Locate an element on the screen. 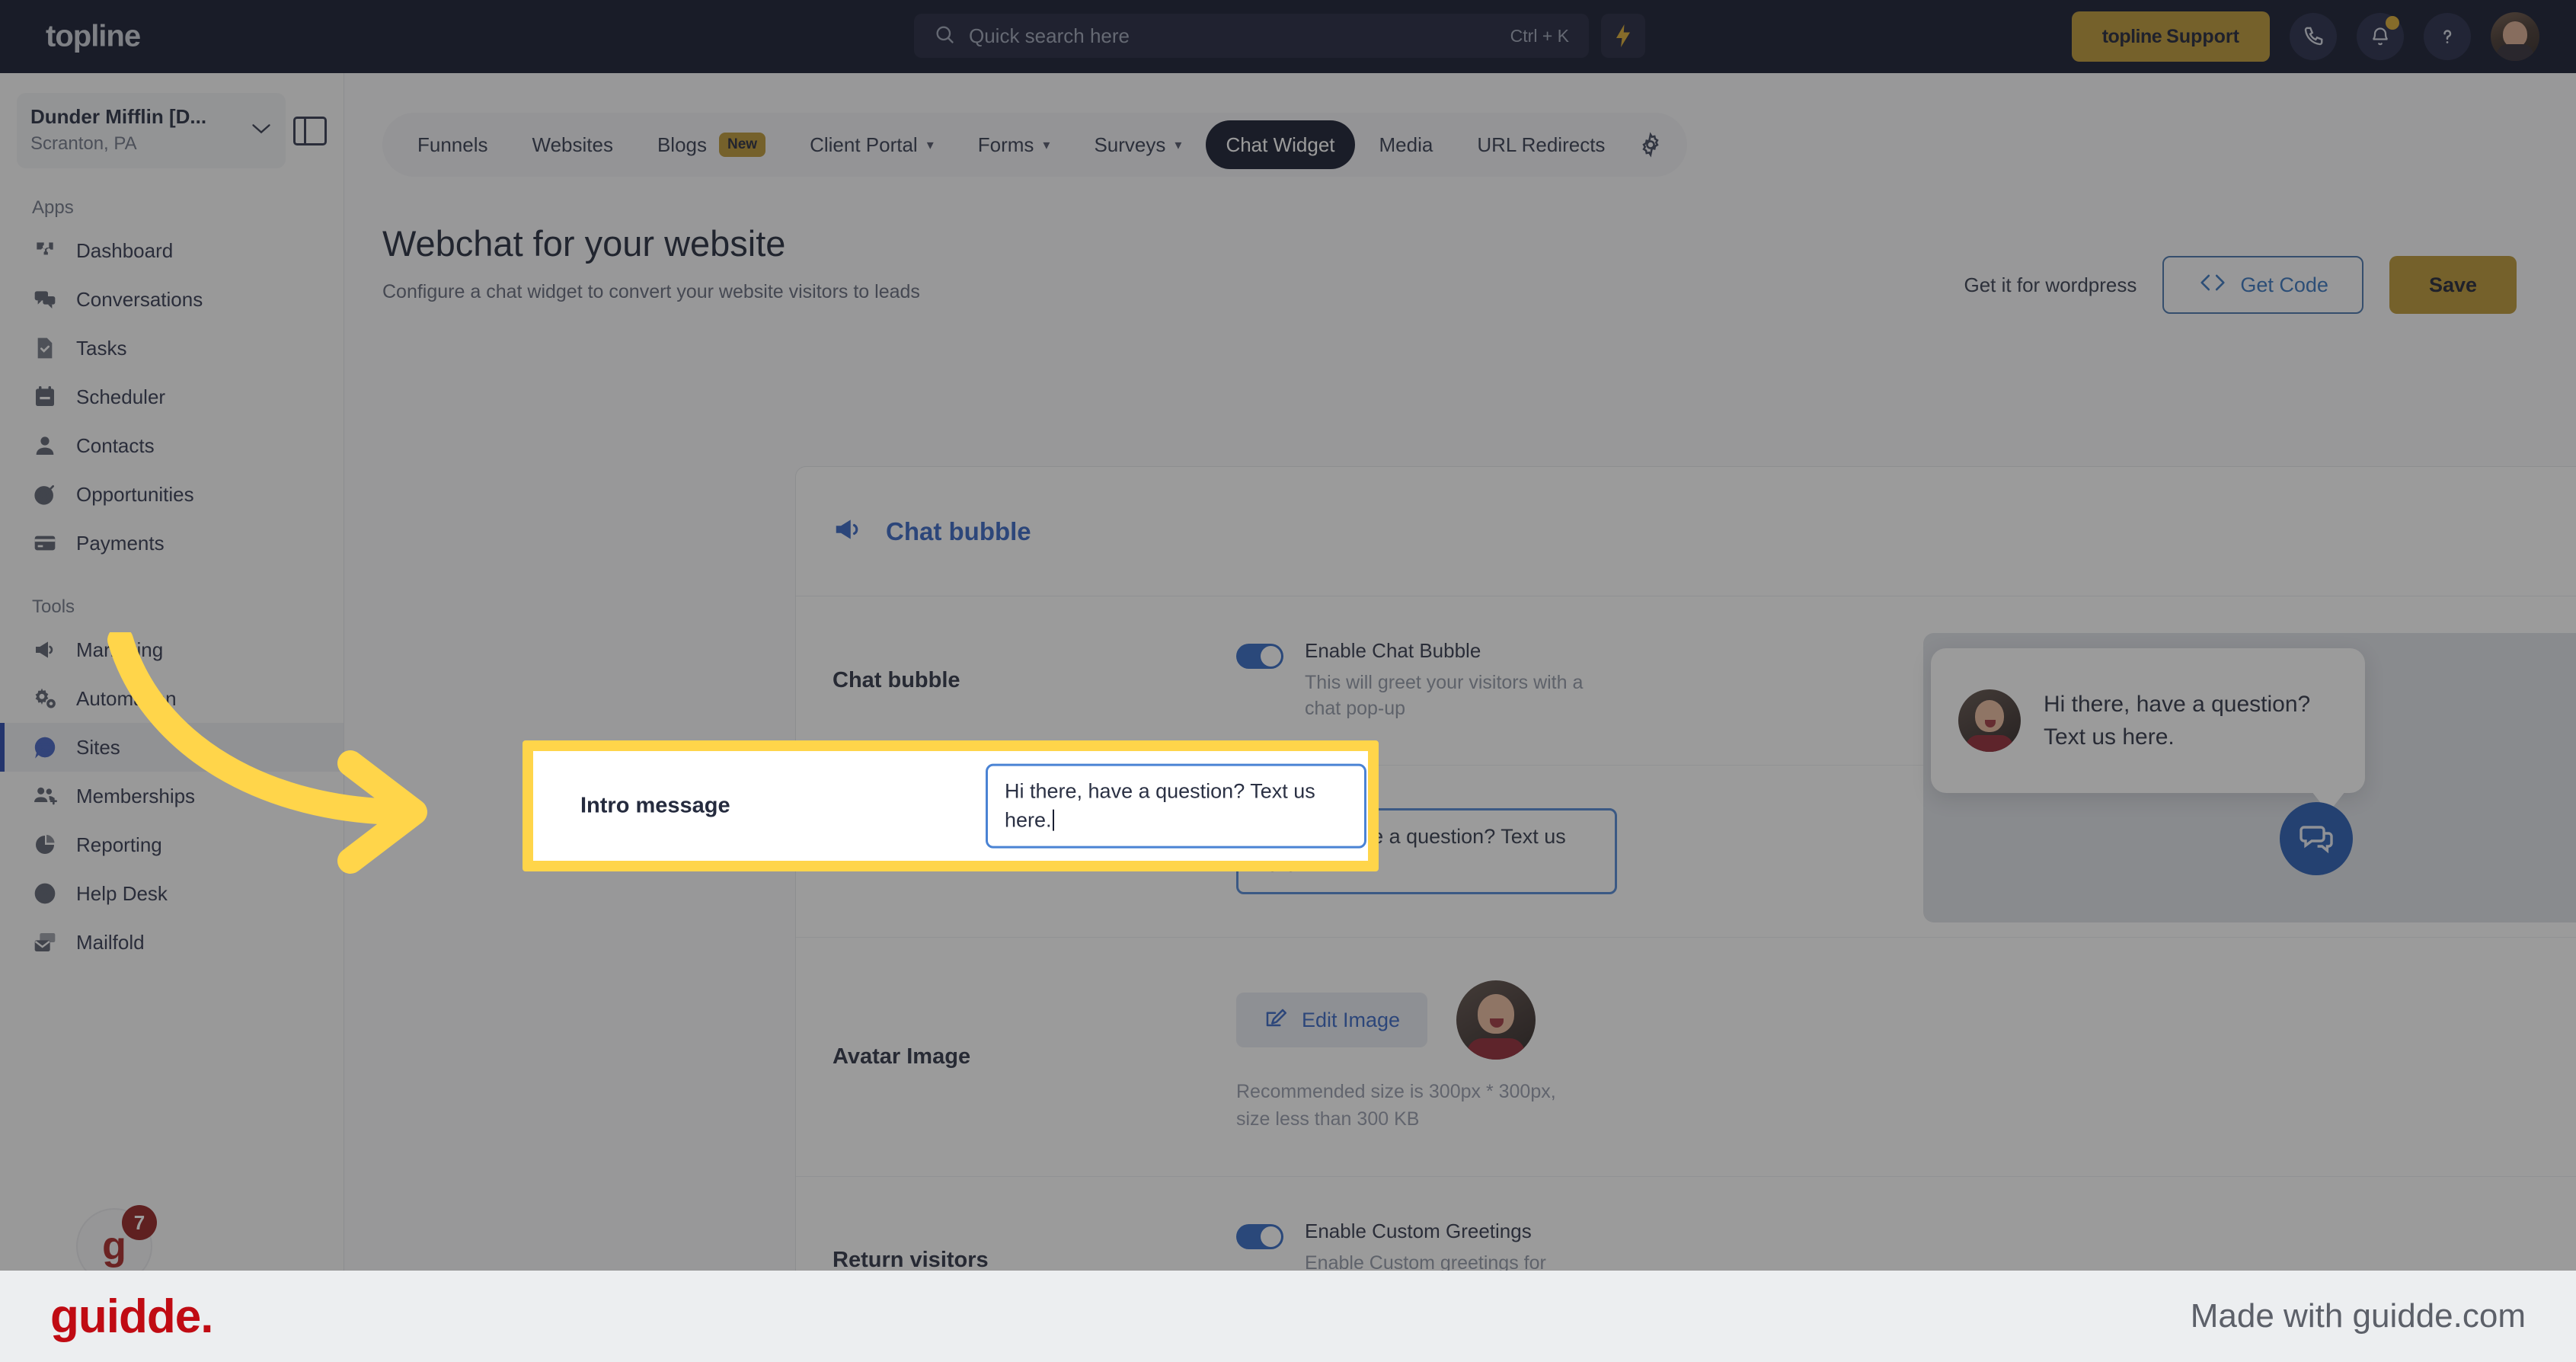 The height and width of the screenshot is (1362, 2576). sidebar-item-label: Dashboard is located at coordinates (125, 250).